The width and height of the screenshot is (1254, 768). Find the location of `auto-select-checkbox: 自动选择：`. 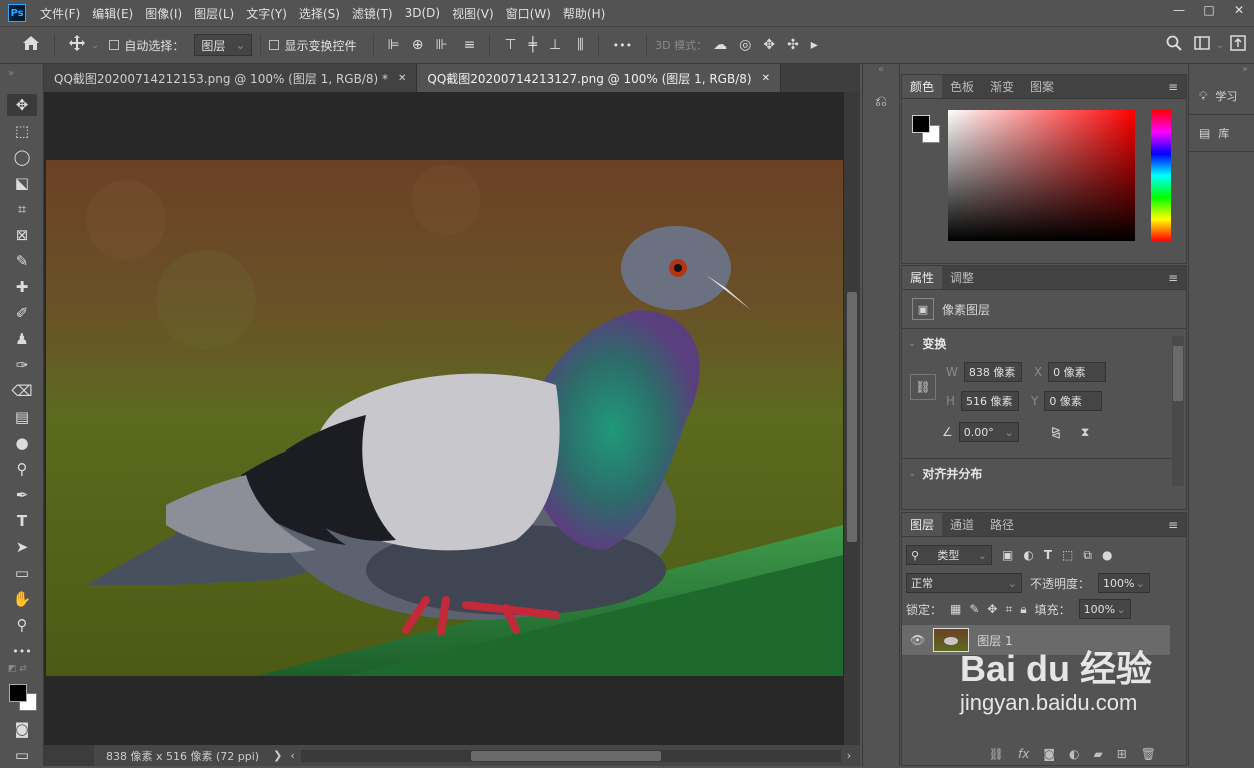

auto-select-checkbox: 自动选择： is located at coordinates (146, 45).